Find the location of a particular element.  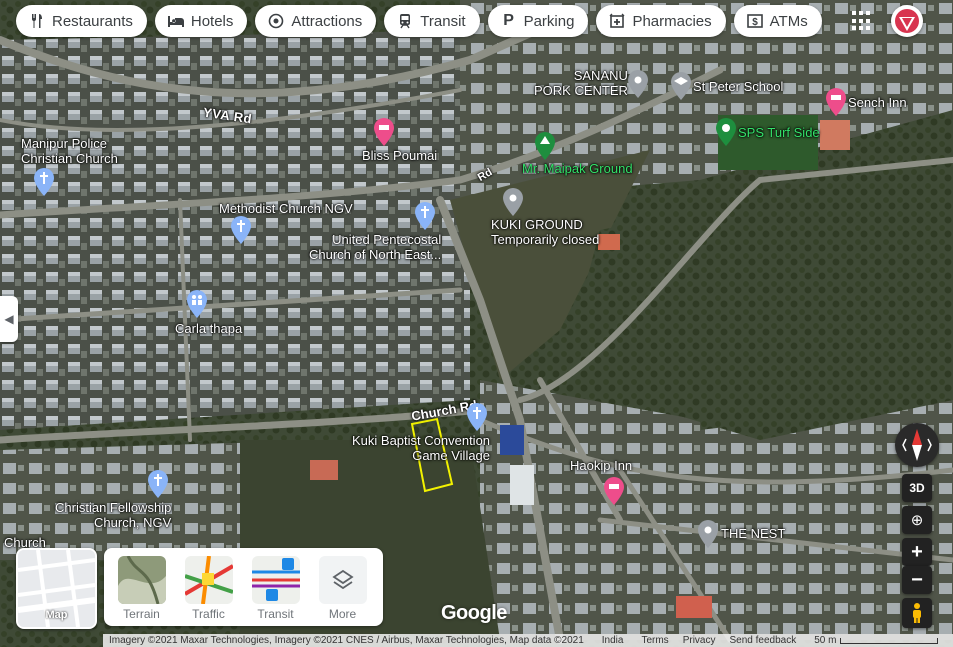

atm-icon: $ is located at coordinates (755, 21).